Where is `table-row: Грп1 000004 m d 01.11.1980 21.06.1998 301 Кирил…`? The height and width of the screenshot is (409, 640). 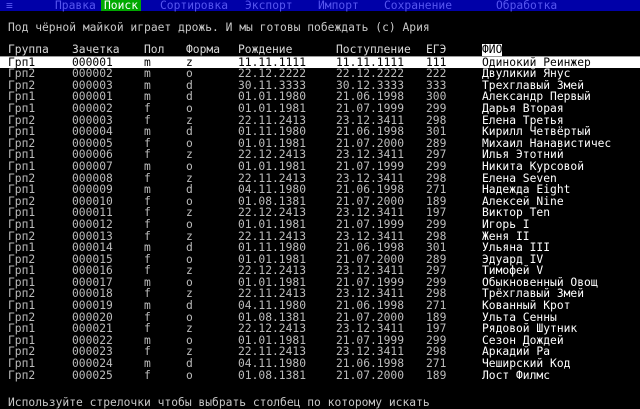
table-row: Грп1 000004 m d 01.11.1980 21.06.1998 301 Кирил… is located at coordinates (320, 132).